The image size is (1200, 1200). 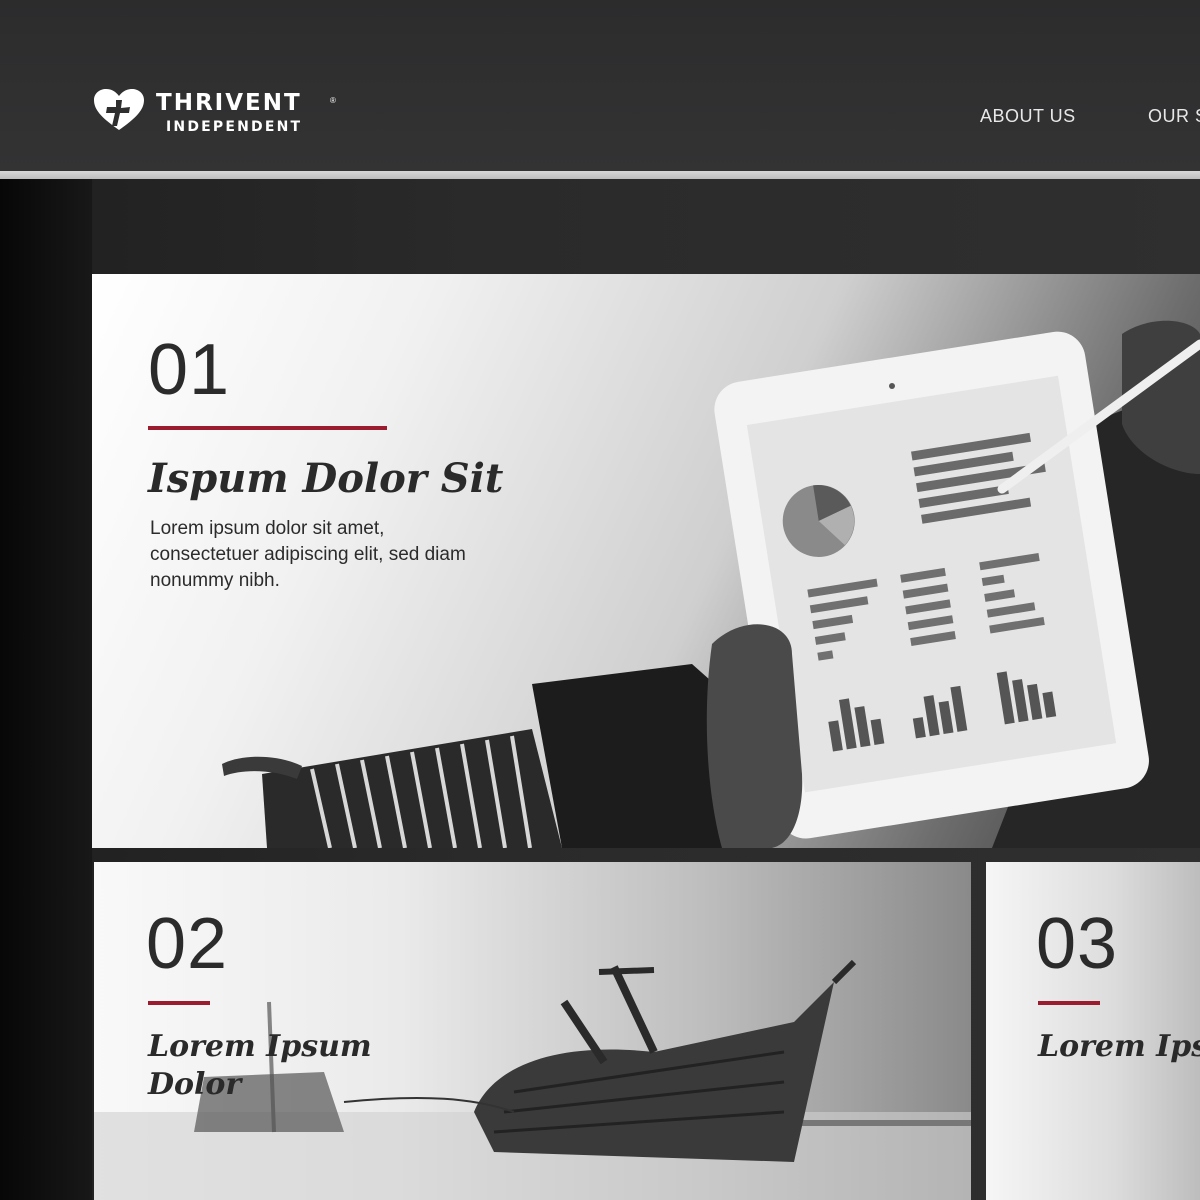 I want to click on logo-wordmark: THRIVENT, so click(x=229, y=103).